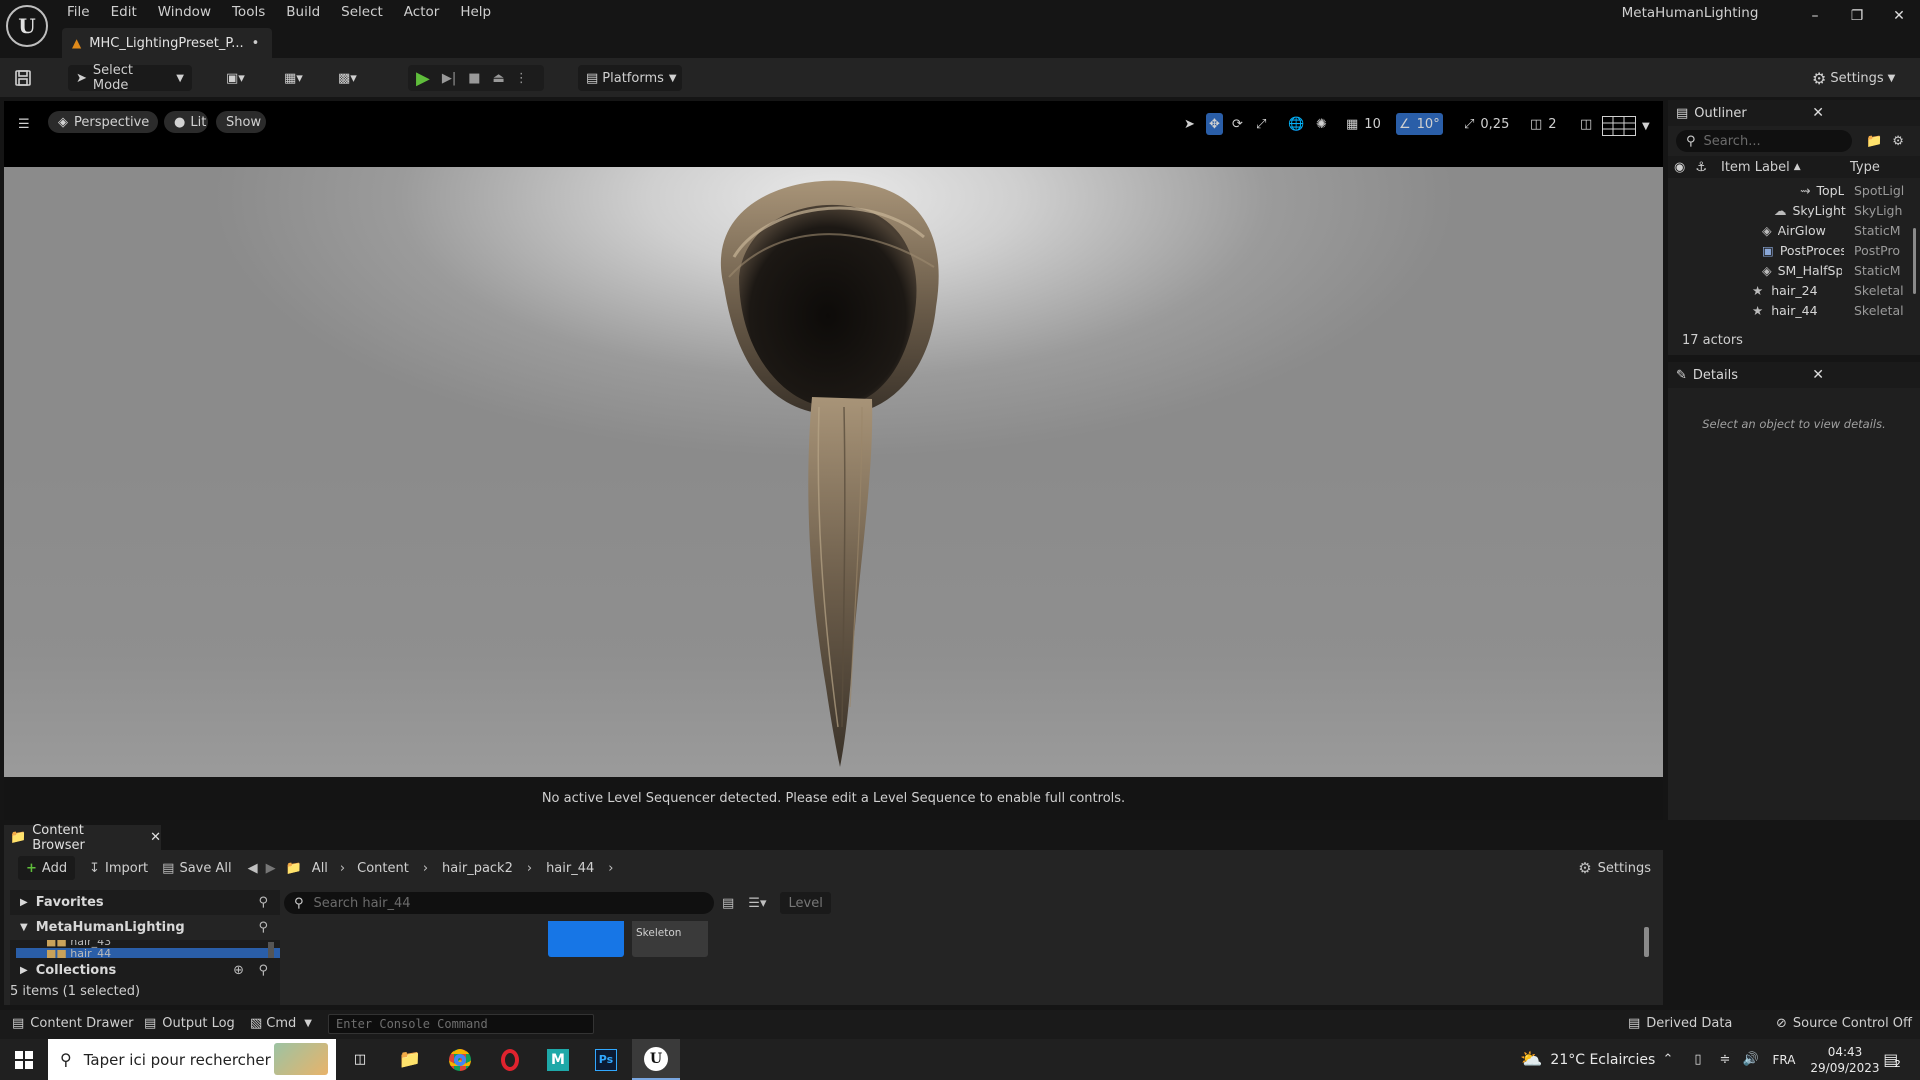  What do you see at coordinates (24, 1059) in the screenshot?
I see `start-button` at bounding box center [24, 1059].